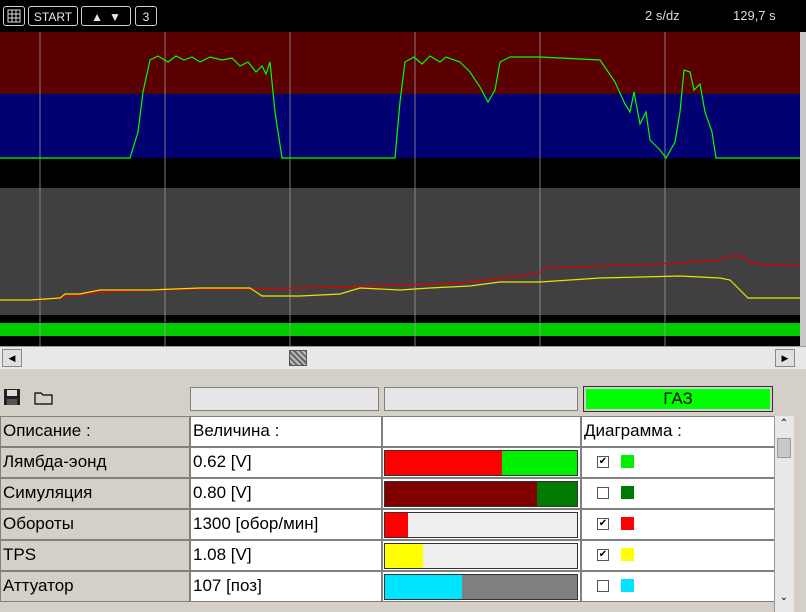 This screenshot has height=612, width=806. I want to click on dark-red-band, so click(400, 63).